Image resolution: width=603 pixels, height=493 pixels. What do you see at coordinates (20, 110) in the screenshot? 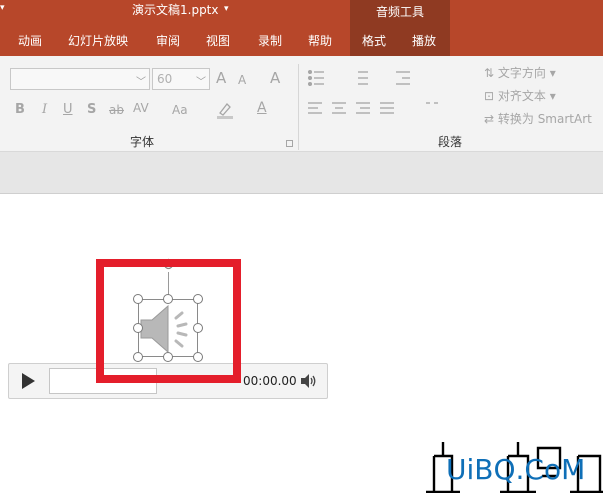
I see `bold-button: B` at bounding box center [20, 110].